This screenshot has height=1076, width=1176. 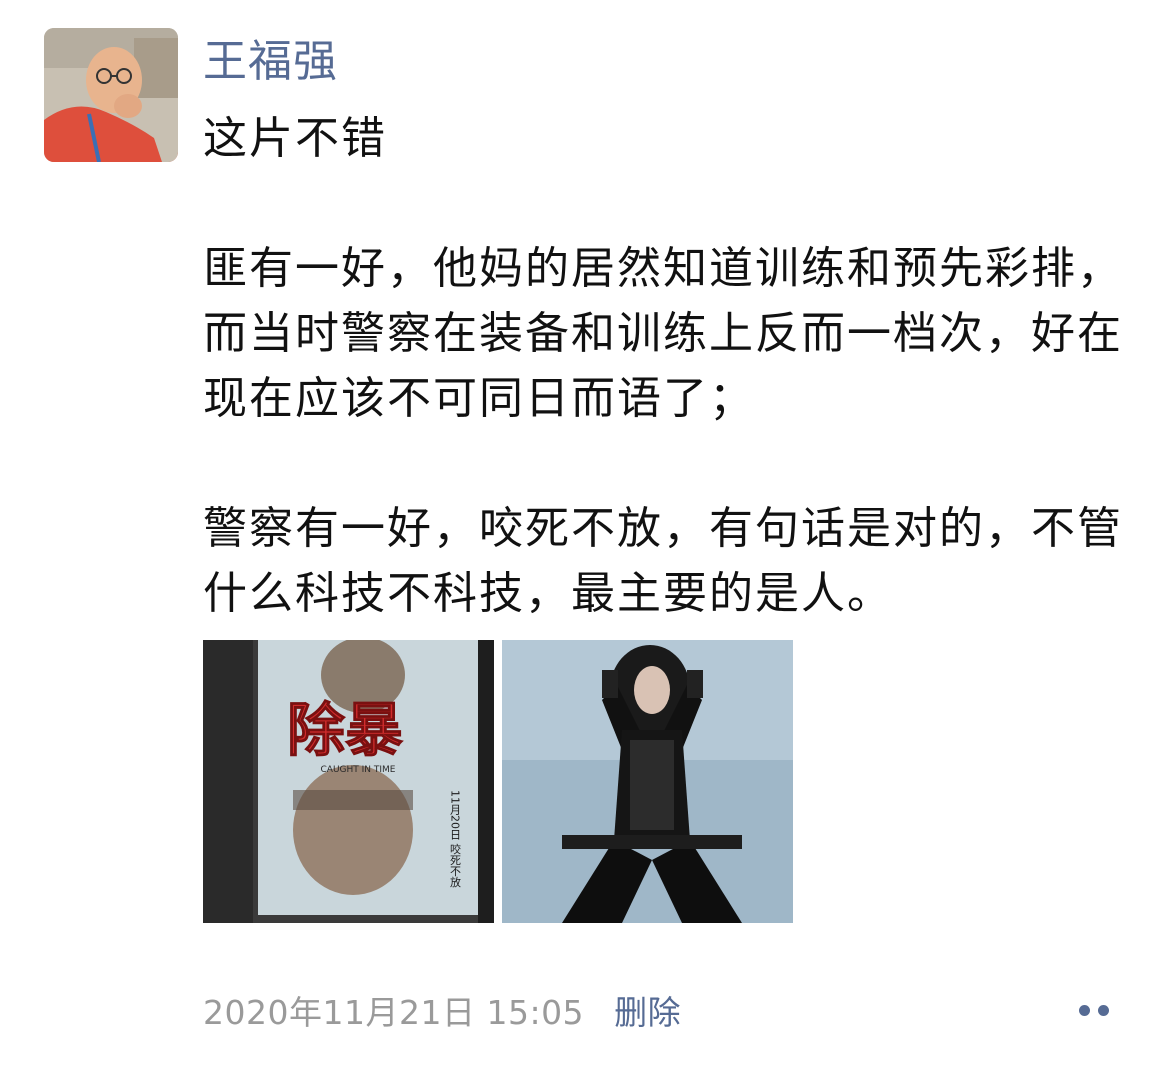 I want to click on poster-title: 除暴, so click(x=345, y=730).